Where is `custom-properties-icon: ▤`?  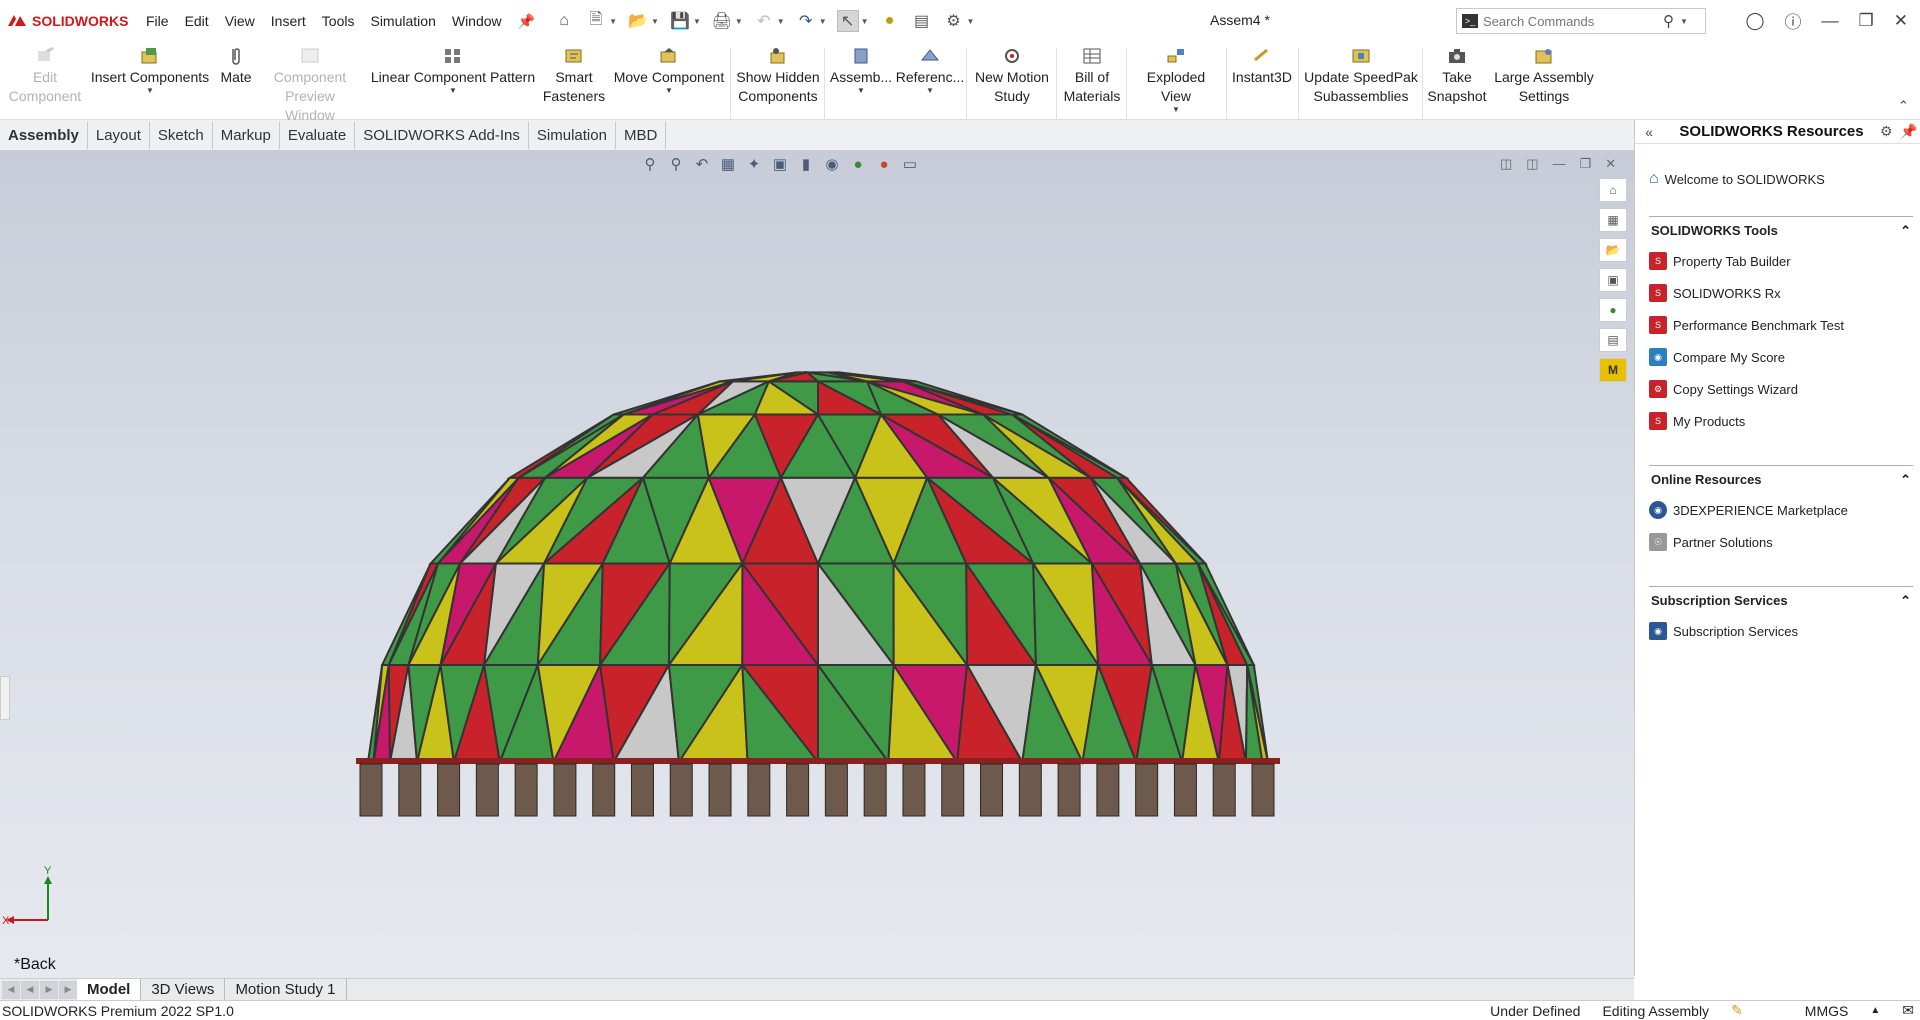 custom-properties-icon: ▤ is located at coordinates (1613, 340).